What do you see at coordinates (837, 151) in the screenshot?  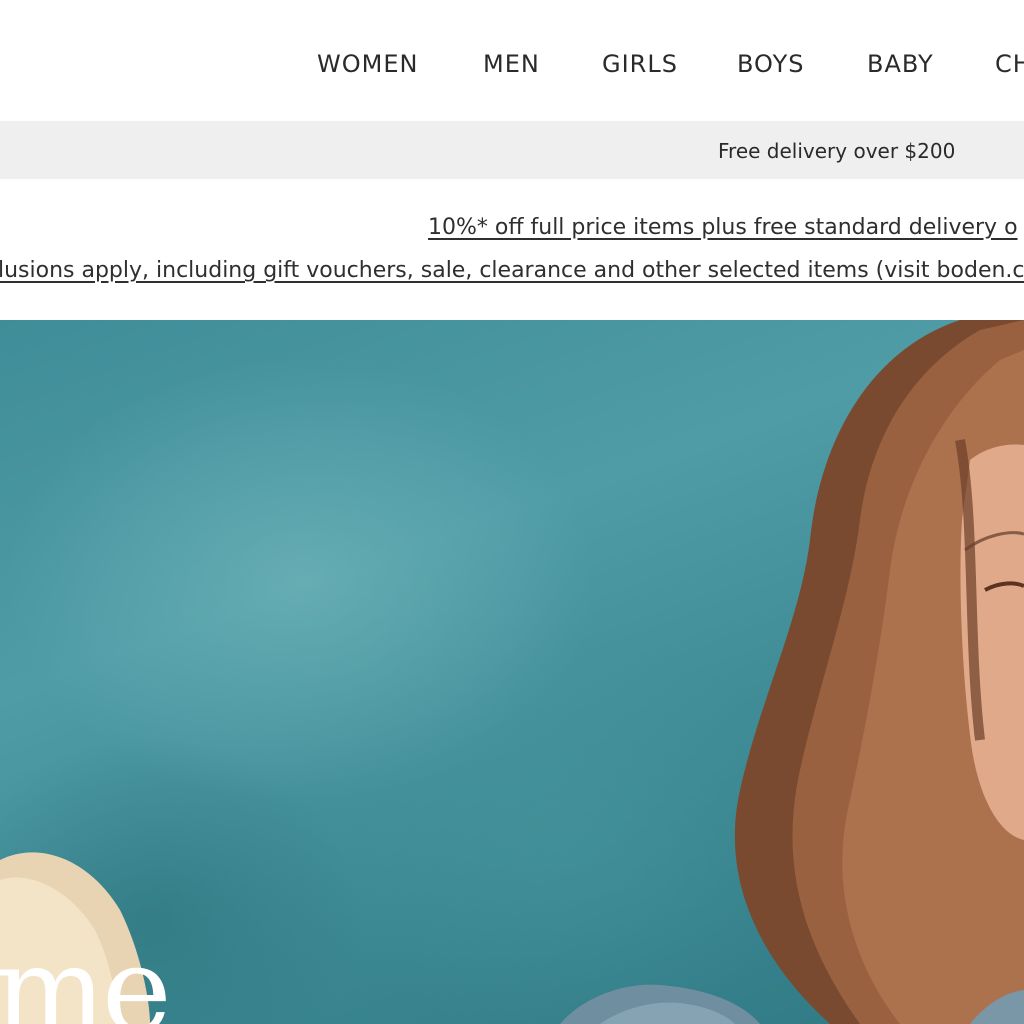 I see `delivery-banner-text: Free delivery over $200` at bounding box center [837, 151].